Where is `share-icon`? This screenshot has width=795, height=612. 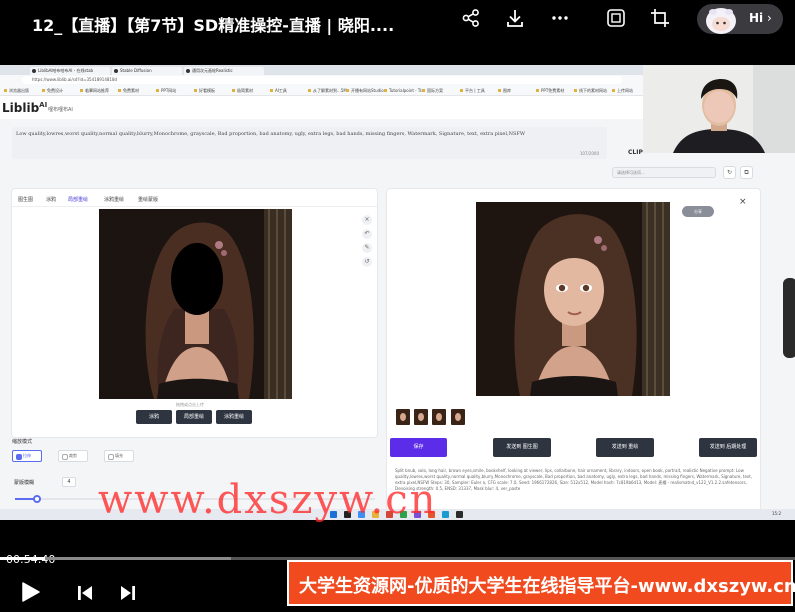
share-icon is located at coordinates (471, 18).